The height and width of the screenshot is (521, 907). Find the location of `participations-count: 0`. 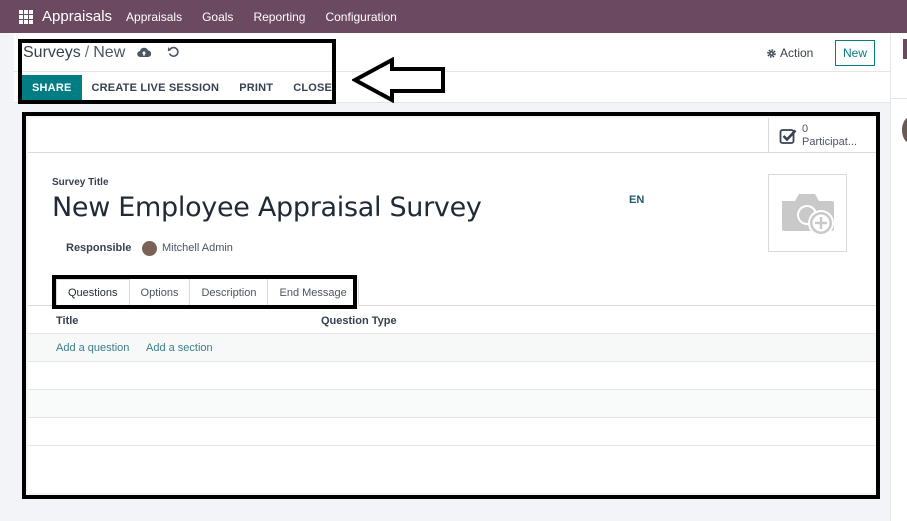

participations-count: 0 is located at coordinates (805, 128).